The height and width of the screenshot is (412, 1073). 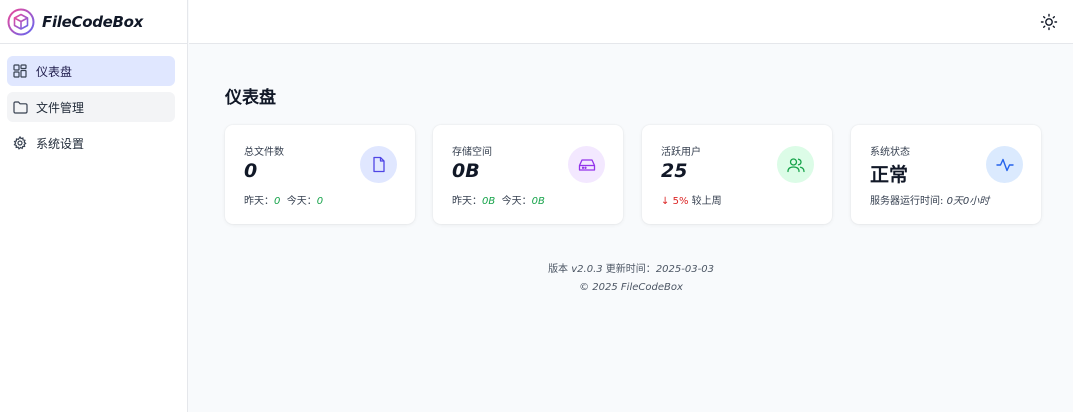 I want to click on card-label: 系统状态, so click(x=890, y=152).